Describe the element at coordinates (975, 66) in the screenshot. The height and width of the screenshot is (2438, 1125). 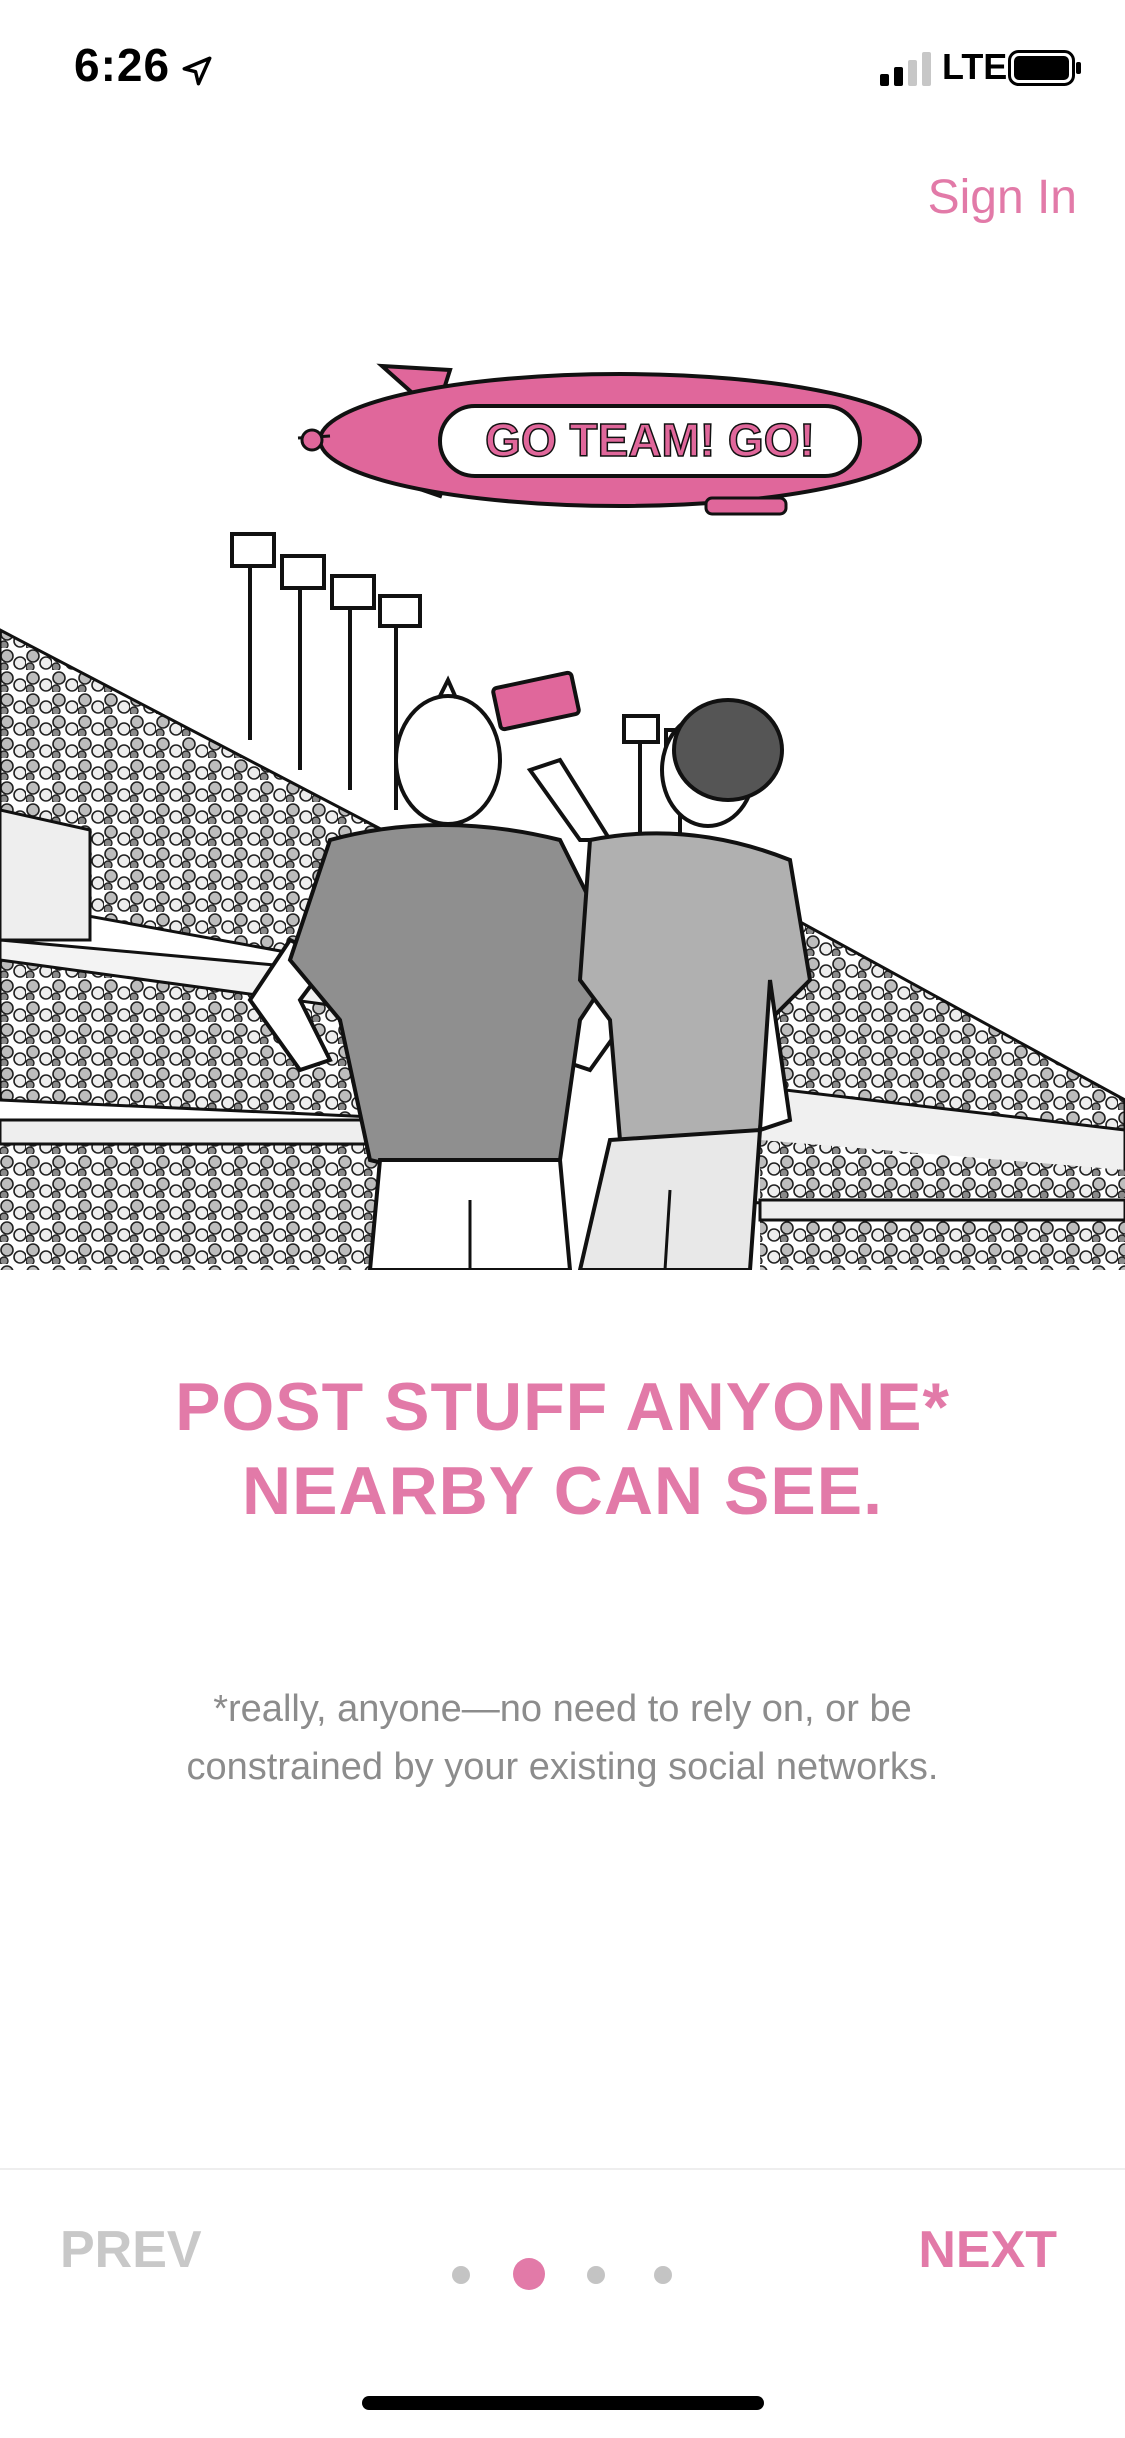
I see `carrier-label: LTE` at that location.